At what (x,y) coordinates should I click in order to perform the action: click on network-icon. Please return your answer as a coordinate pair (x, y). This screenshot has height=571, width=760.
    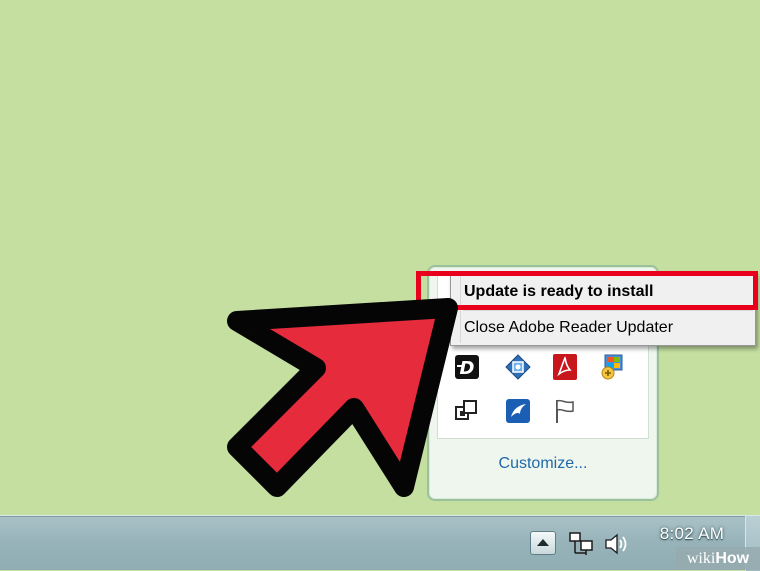
    Looking at the image, I should click on (581, 544).